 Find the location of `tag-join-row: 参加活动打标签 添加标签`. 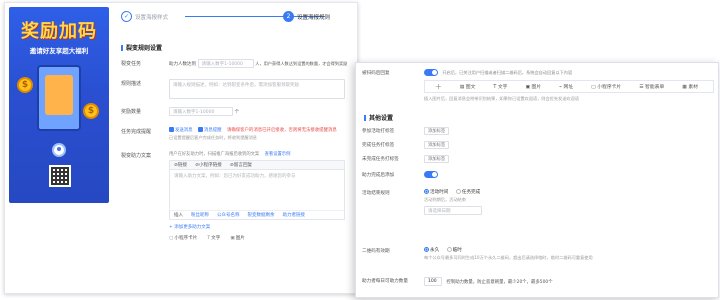

tag-join-row: 参加活动打标签 添加标签 is located at coordinates (538, 132).